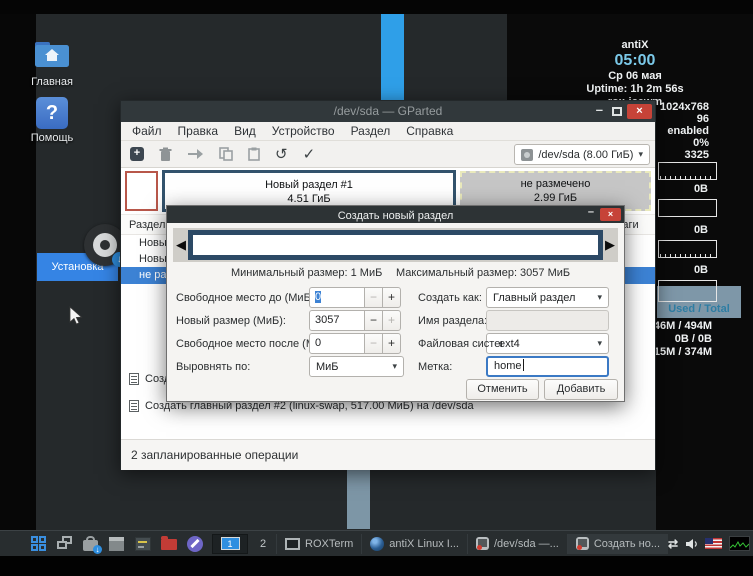 The width and height of the screenshot is (753, 576). What do you see at coordinates (617, 111) in the screenshot?
I see `maximize-icon` at bounding box center [617, 111].